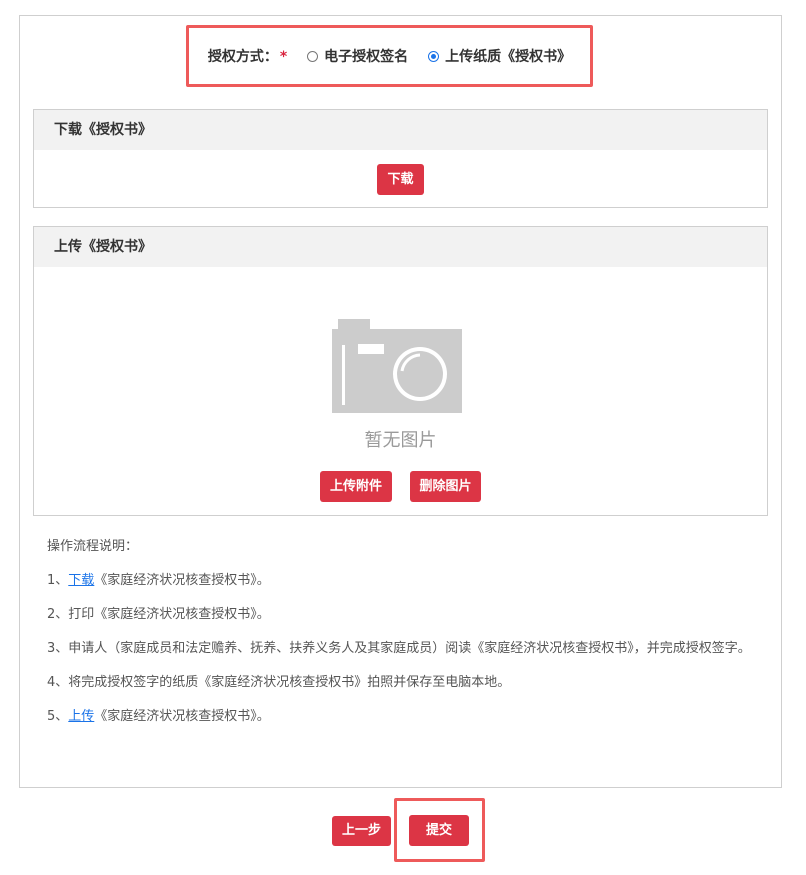  What do you see at coordinates (508, 57) in the screenshot?
I see `radio-label: 上传纸质《授权书》` at bounding box center [508, 57].